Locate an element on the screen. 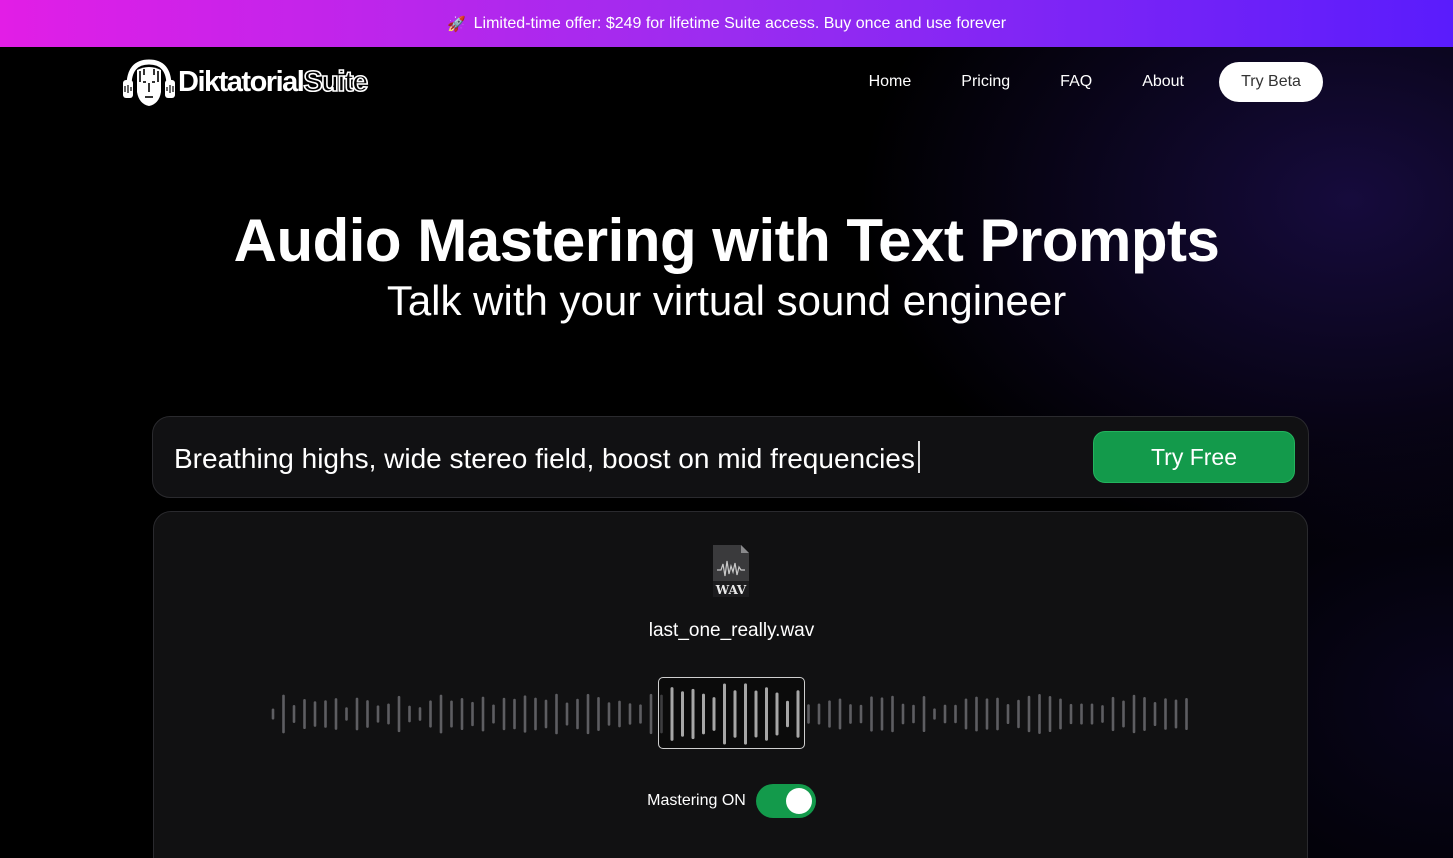  try-free-button: Try Free is located at coordinates (1194, 457).